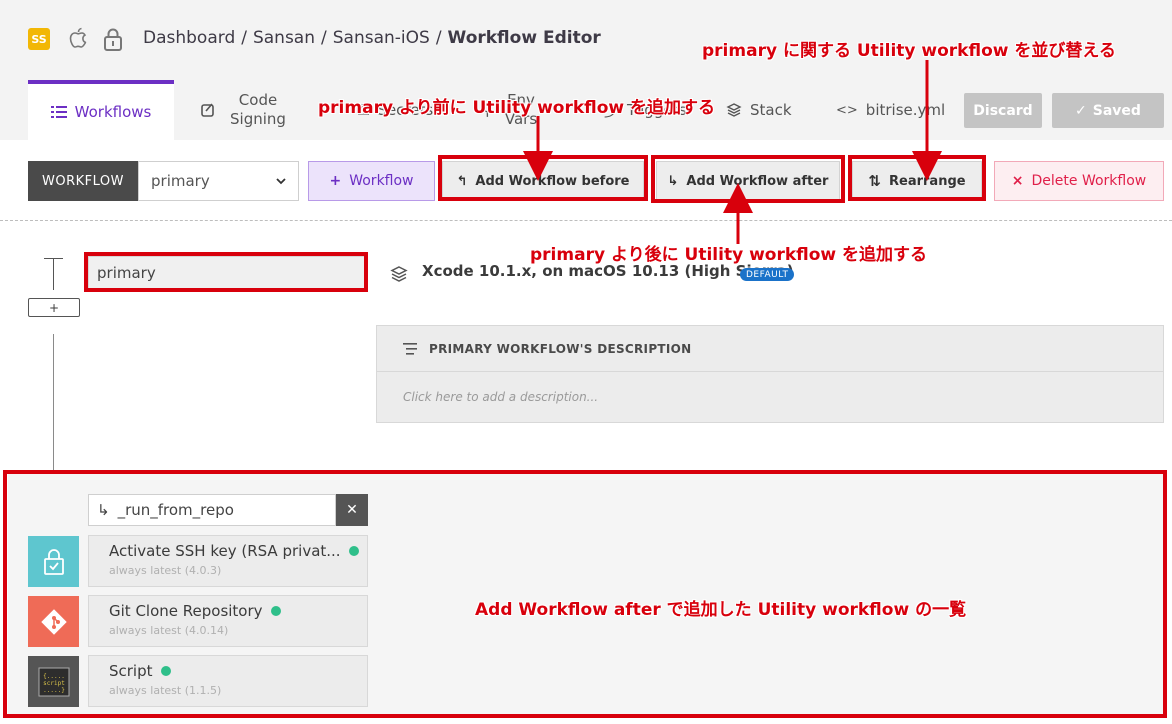 Image resolution: width=1172 pixels, height=724 pixels. Describe the element at coordinates (281, 180) in the screenshot. I see `chevron-down-icon` at that location.